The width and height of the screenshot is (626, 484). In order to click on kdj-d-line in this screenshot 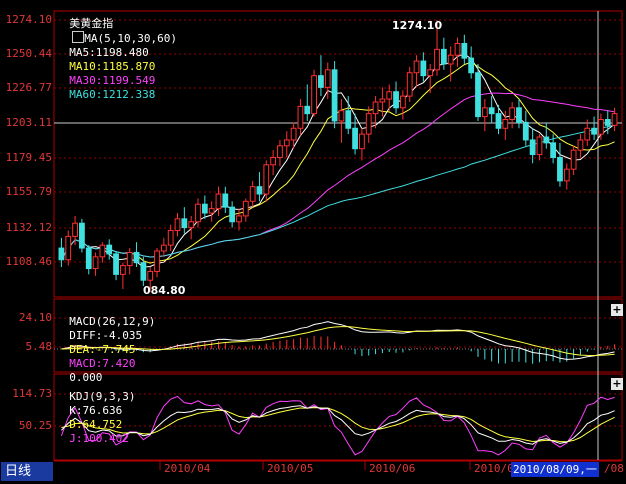, I will do `click(338, 425)`.